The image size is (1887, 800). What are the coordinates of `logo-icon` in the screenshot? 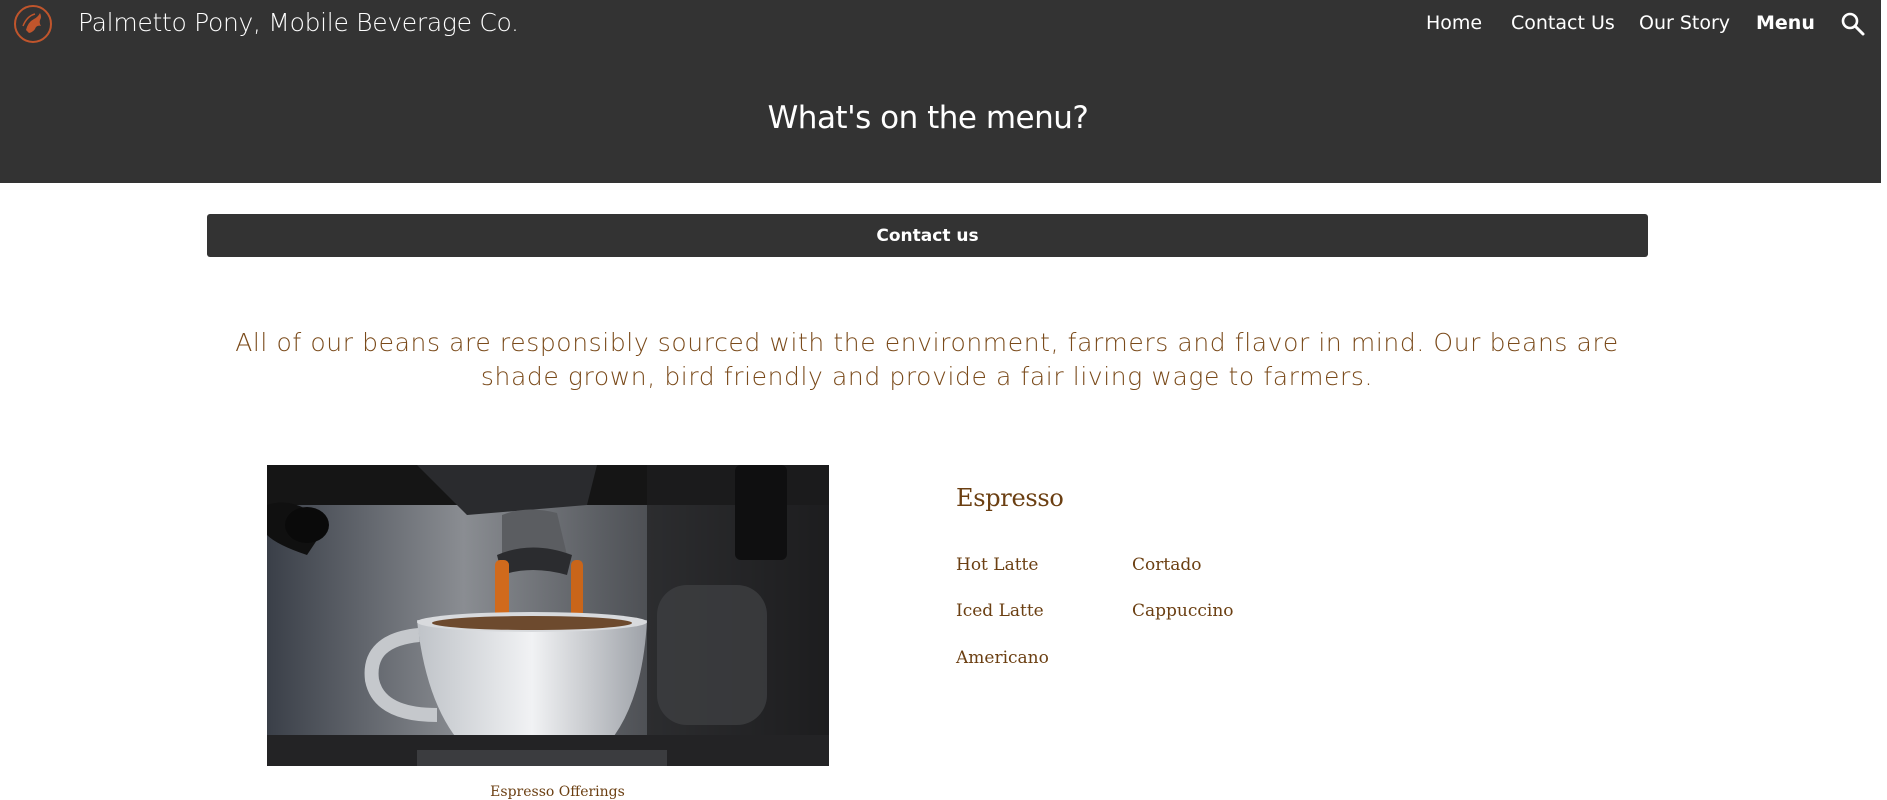 It's located at (33, 24).